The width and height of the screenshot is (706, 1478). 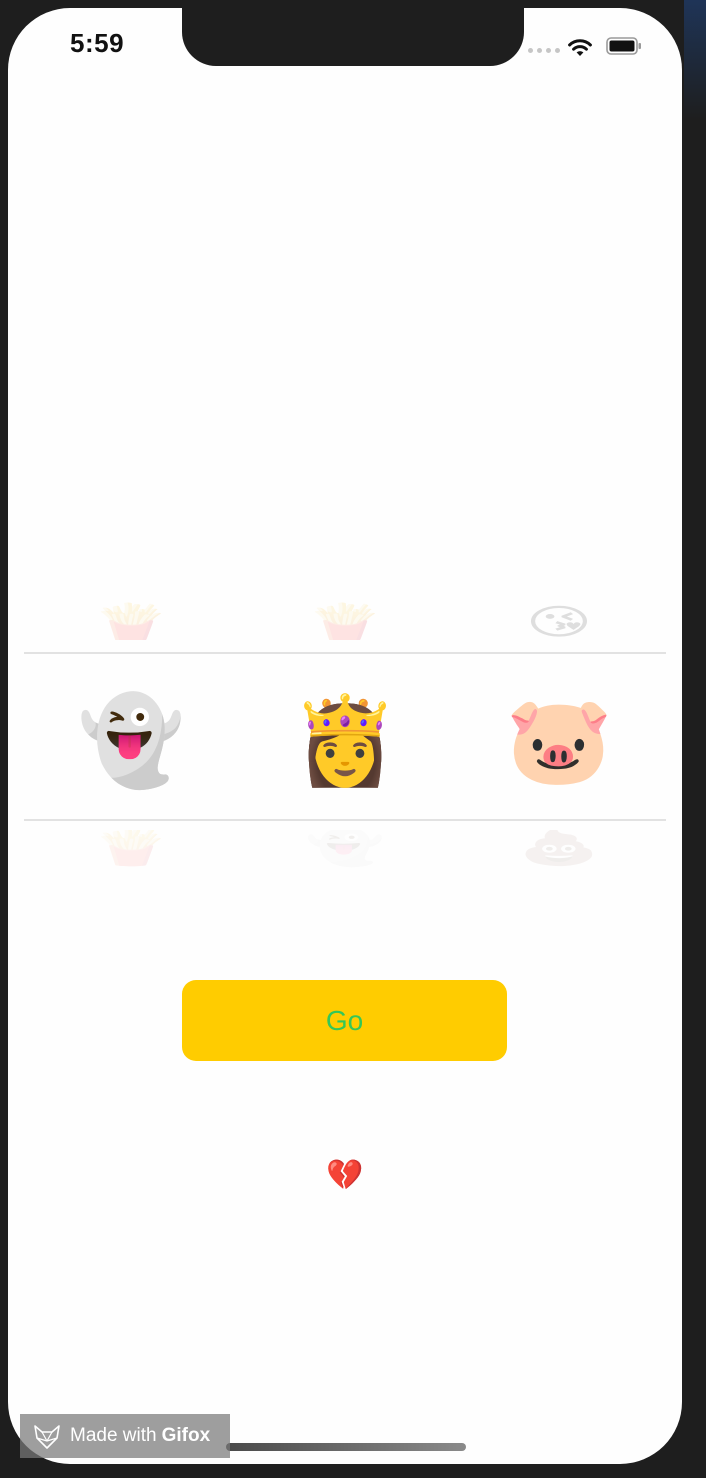 What do you see at coordinates (353, 37) in the screenshot?
I see `notch` at bounding box center [353, 37].